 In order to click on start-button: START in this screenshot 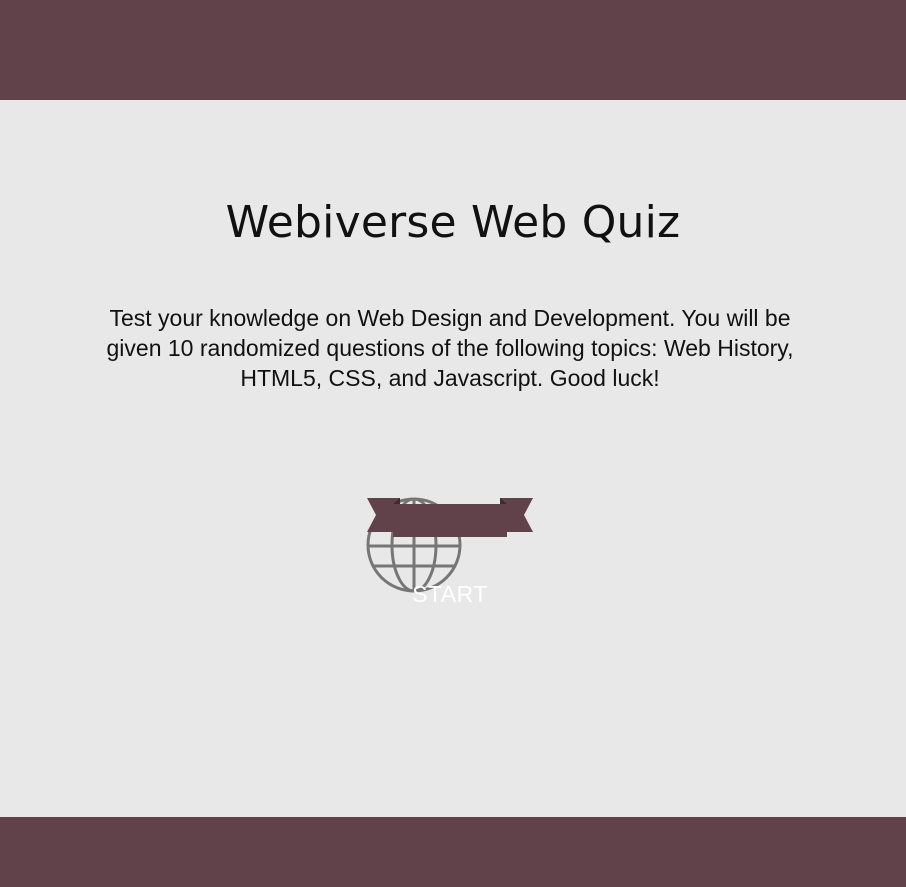, I will do `click(450, 554)`.